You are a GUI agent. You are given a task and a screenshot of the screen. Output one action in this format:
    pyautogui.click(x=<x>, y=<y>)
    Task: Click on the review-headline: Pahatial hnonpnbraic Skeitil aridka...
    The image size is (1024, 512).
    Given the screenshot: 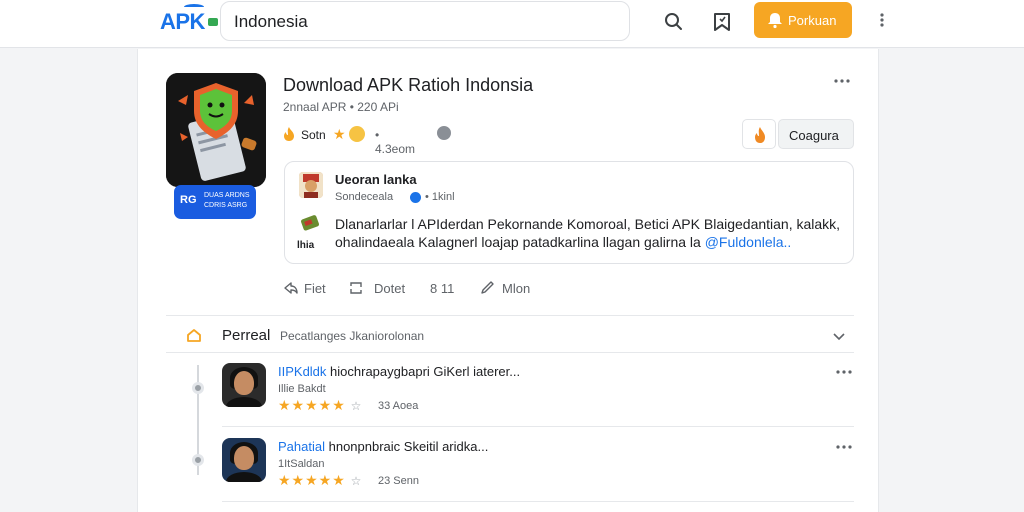 What is the action you would take?
    pyautogui.click(x=383, y=446)
    